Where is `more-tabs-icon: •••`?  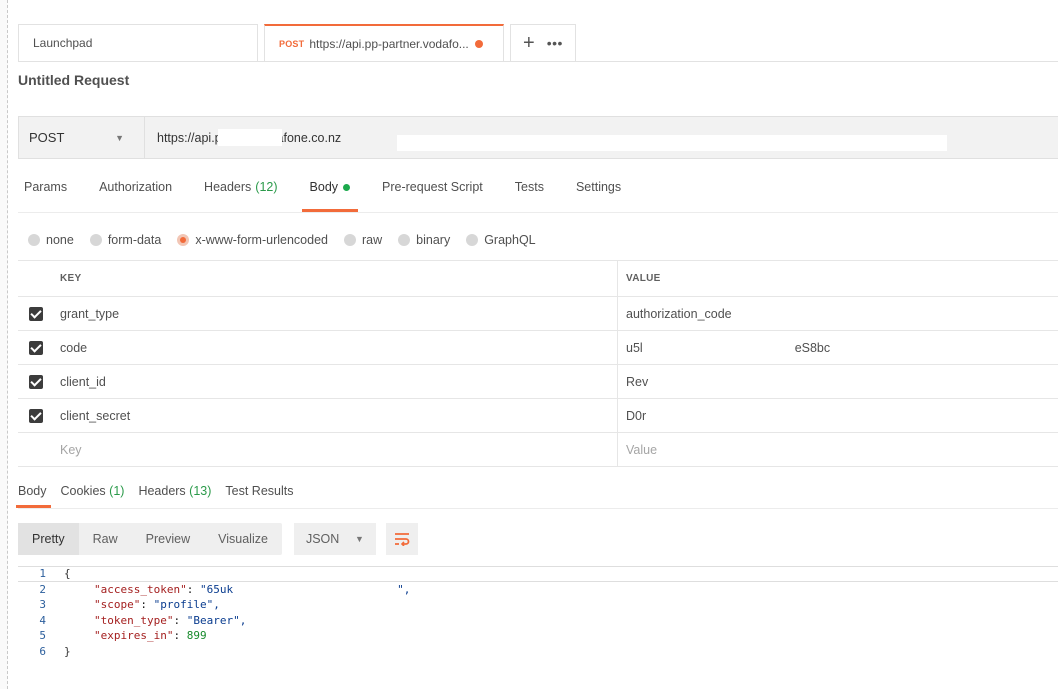 more-tabs-icon: ••• is located at coordinates (555, 43).